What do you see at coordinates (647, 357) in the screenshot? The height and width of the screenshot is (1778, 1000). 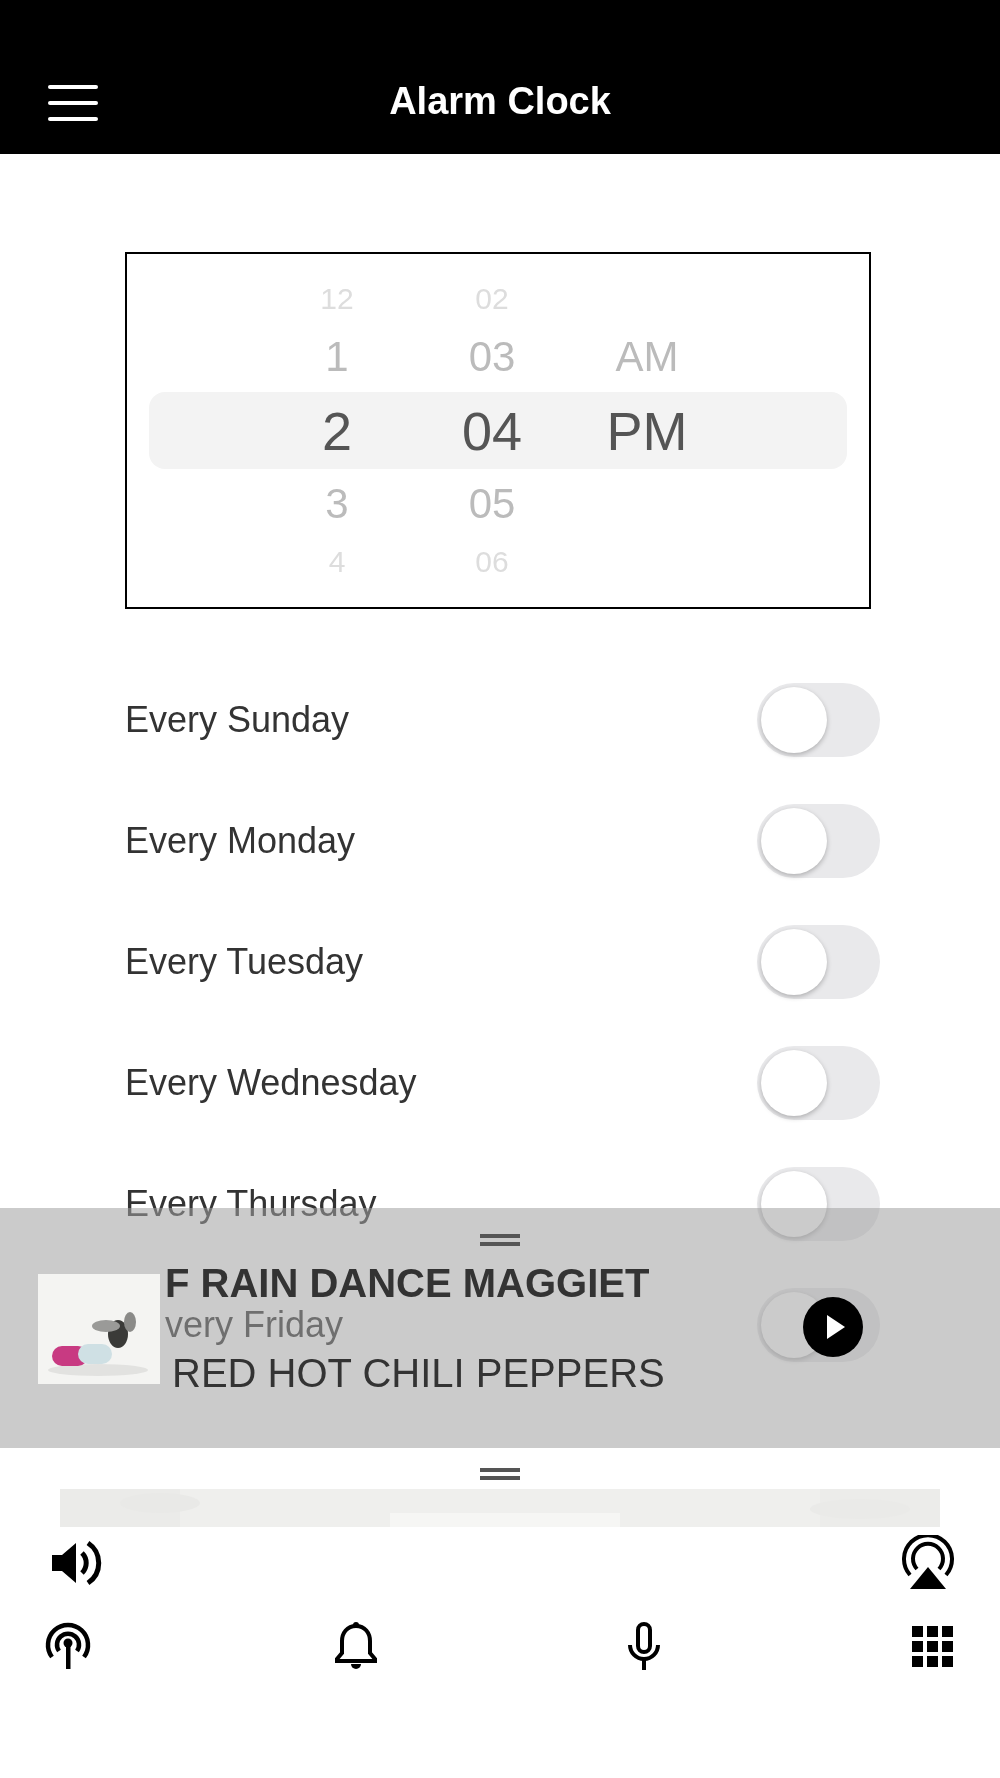 I see `picker-value: AM` at bounding box center [647, 357].